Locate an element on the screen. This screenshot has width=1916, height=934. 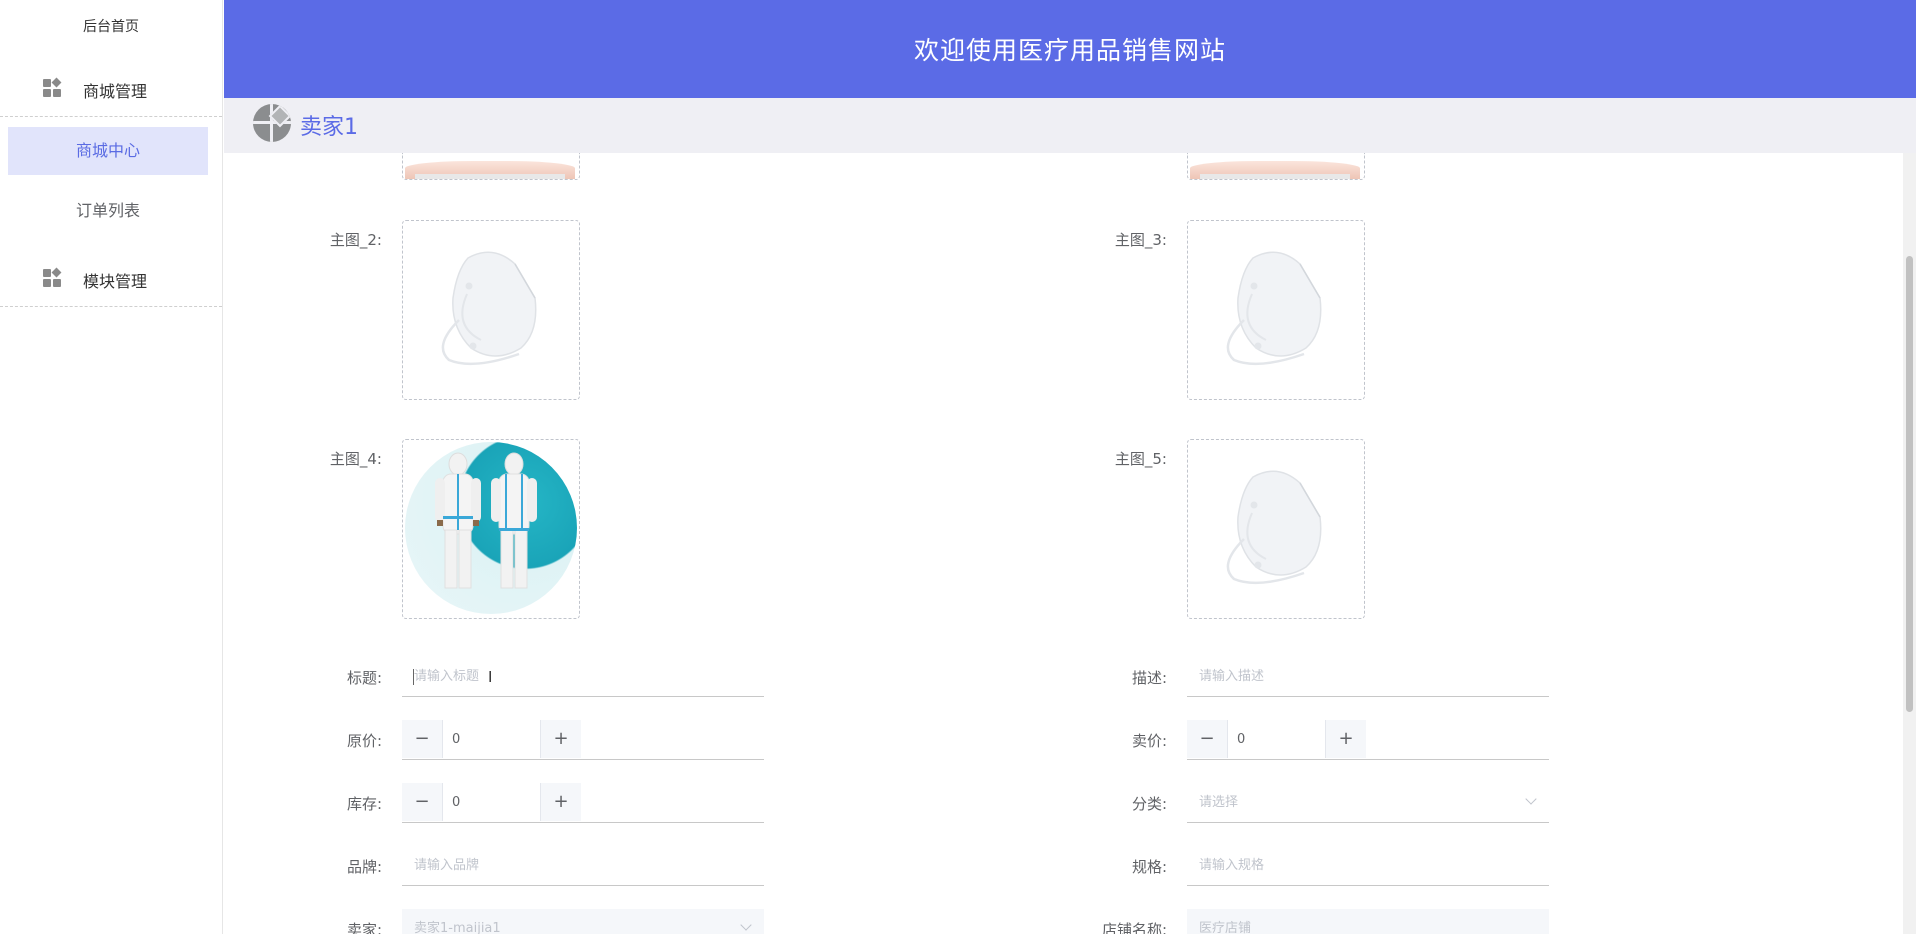
category-select: 请选择 is located at coordinates (1368, 803).